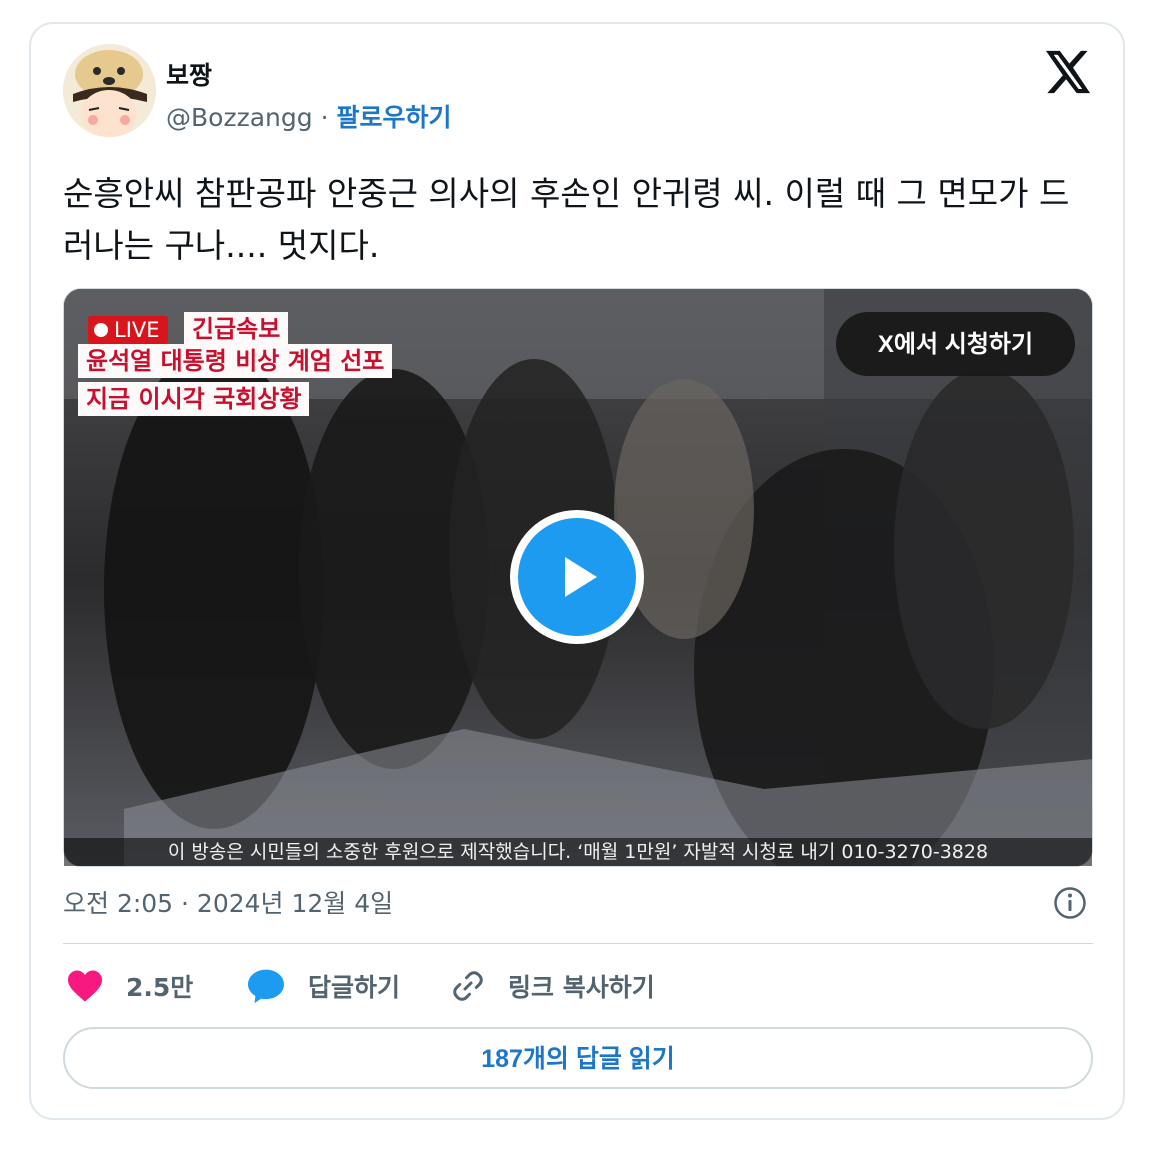  What do you see at coordinates (578, 943) in the screenshot?
I see `divider` at bounding box center [578, 943].